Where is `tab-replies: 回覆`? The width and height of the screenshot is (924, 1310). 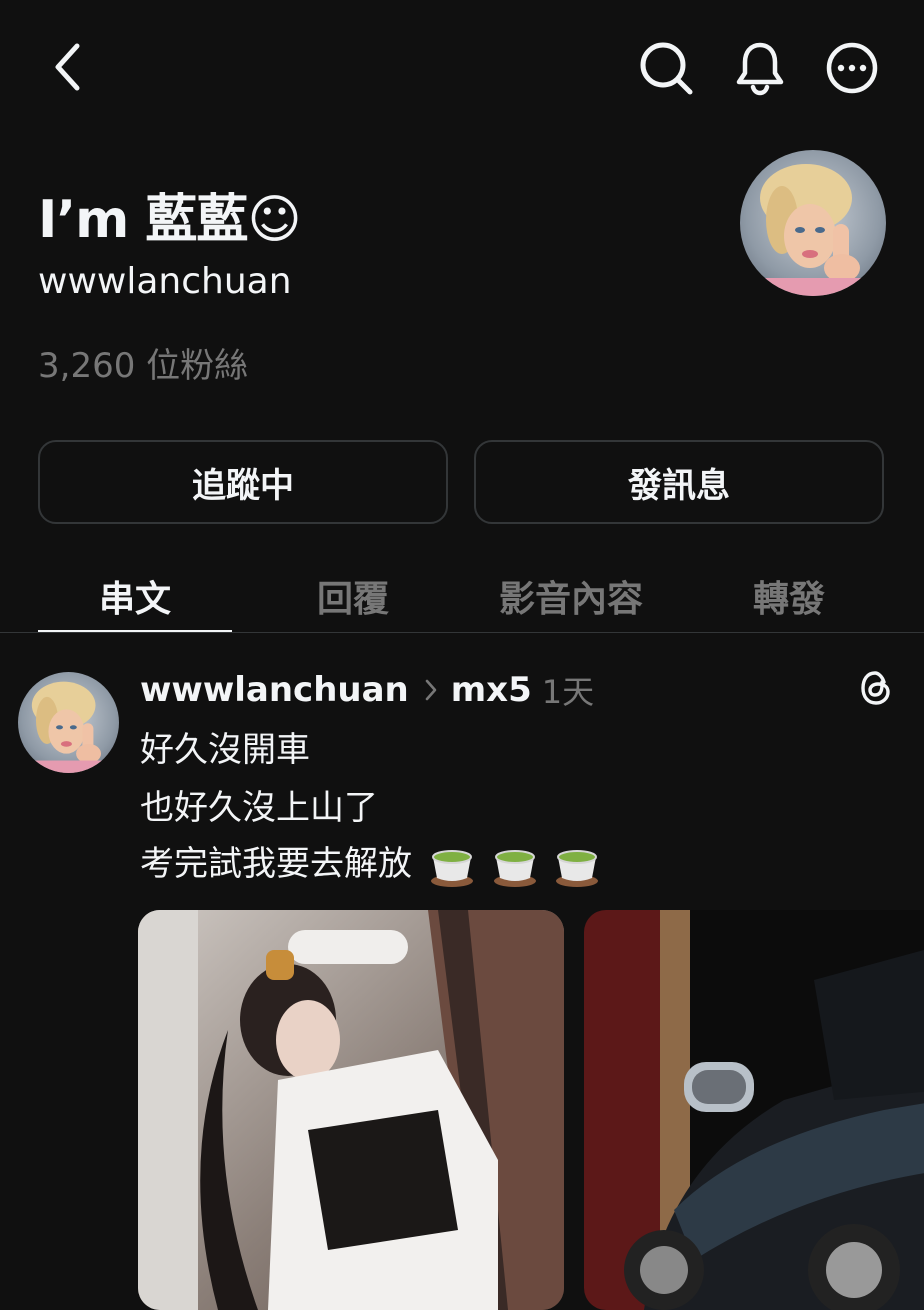
tab-replies: 回覆 is located at coordinates (353, 596).